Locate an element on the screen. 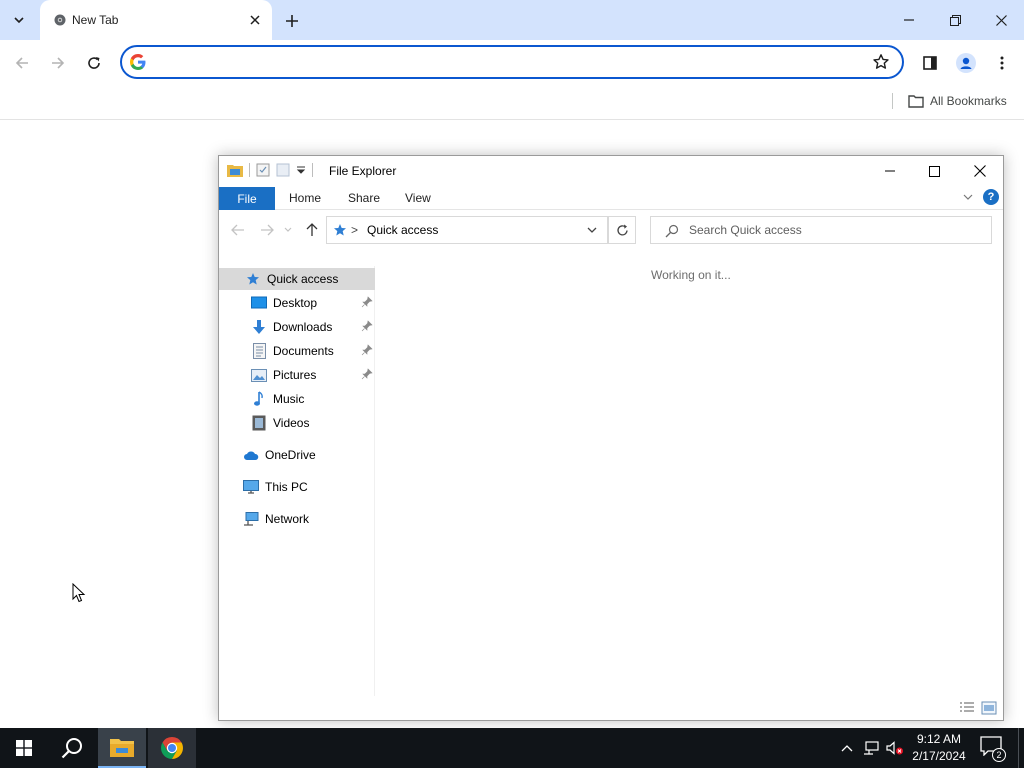  expand-ribbon-icon is located at coordinates (968, 197).